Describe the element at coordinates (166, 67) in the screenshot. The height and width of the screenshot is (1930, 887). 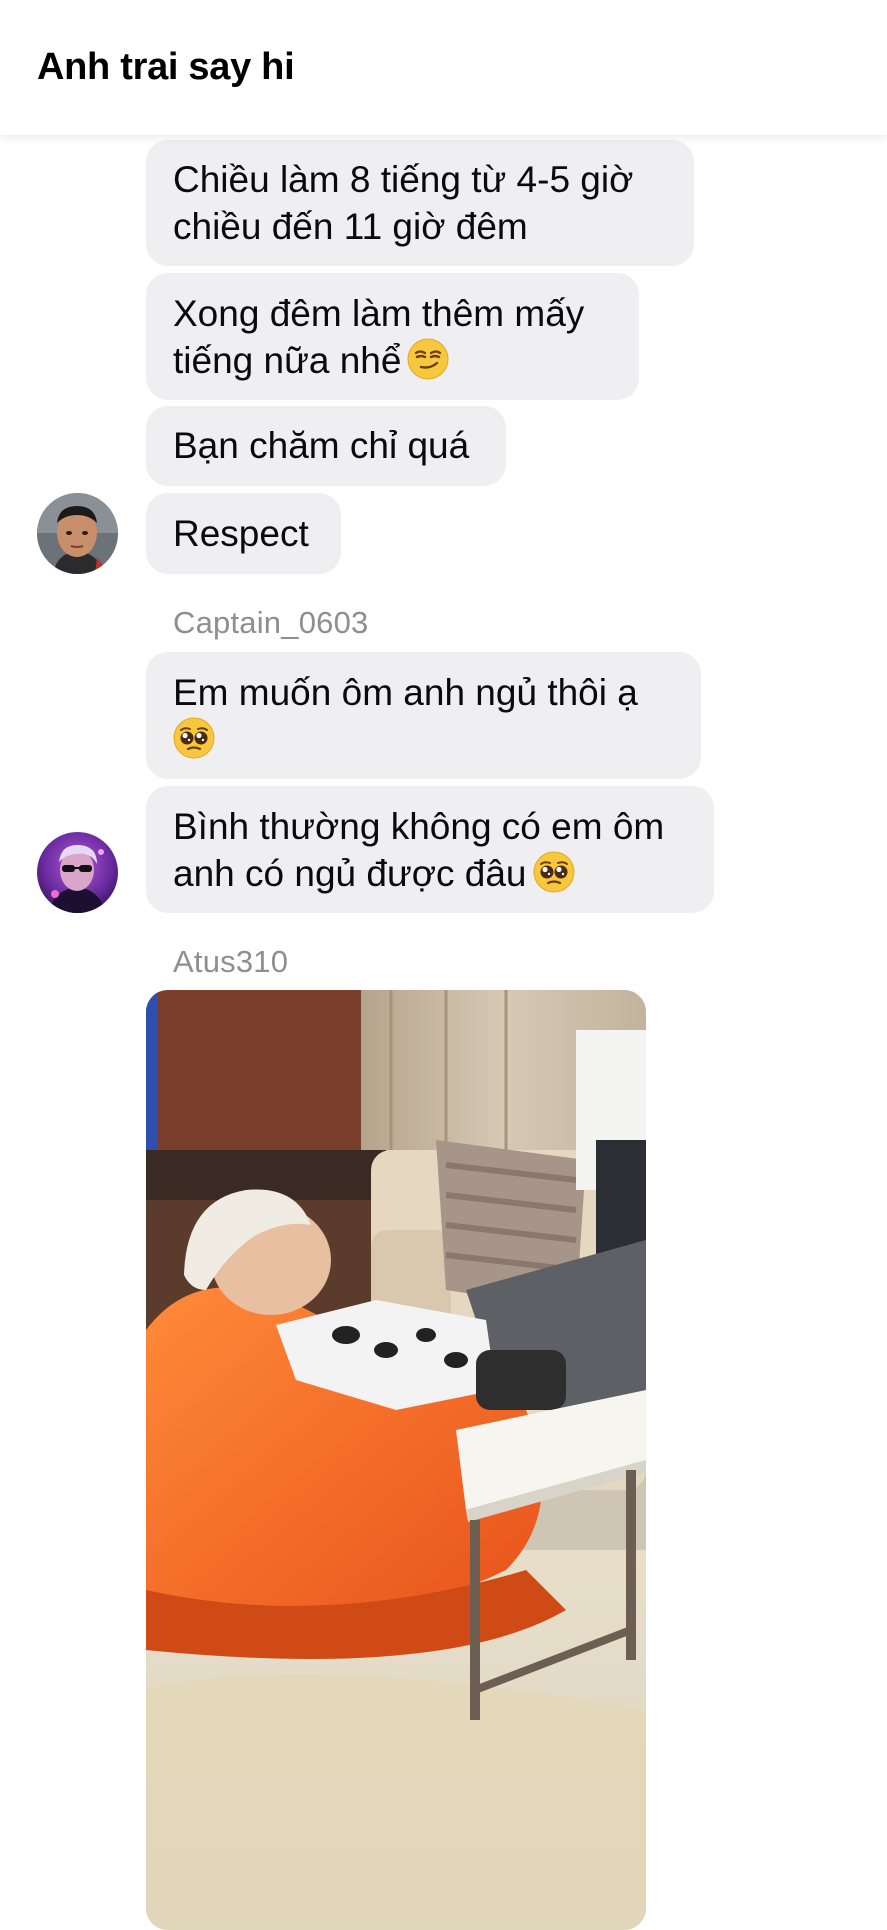
I see `chat-title: Anh trai say hi` at that location.